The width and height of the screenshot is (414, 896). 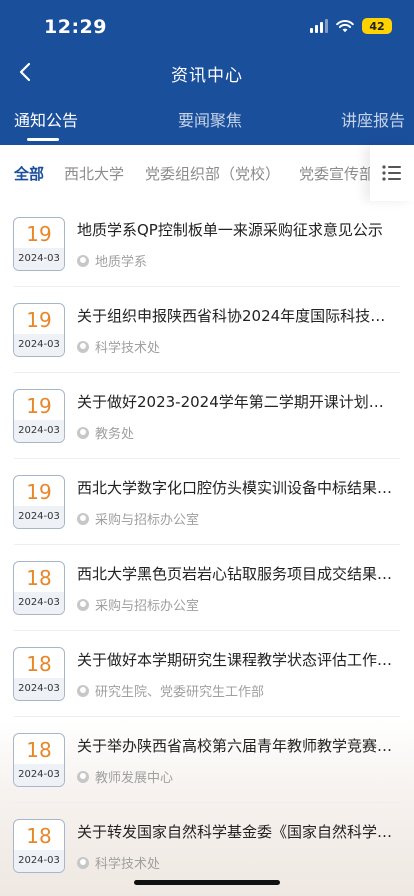 What do you see at coordinates (29, 173) in the screenshot?
I see `category-all: 全部` at bounding box center [29, 173].